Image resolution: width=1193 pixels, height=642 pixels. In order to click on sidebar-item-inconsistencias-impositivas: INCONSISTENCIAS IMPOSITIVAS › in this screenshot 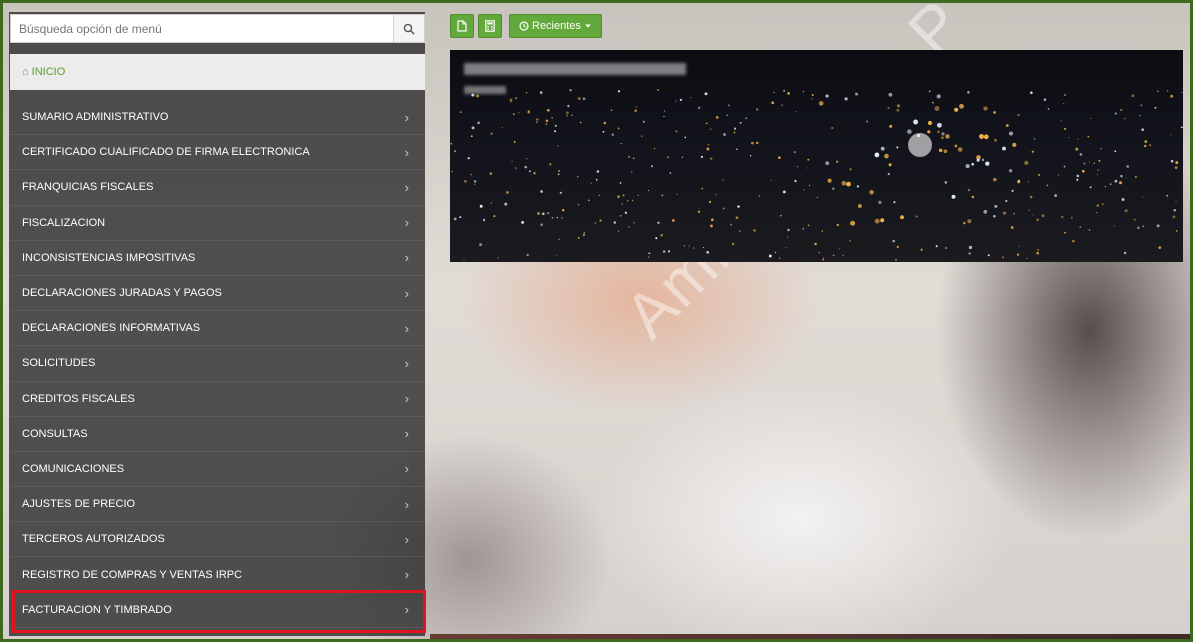, I will do `click(217, 258)`.